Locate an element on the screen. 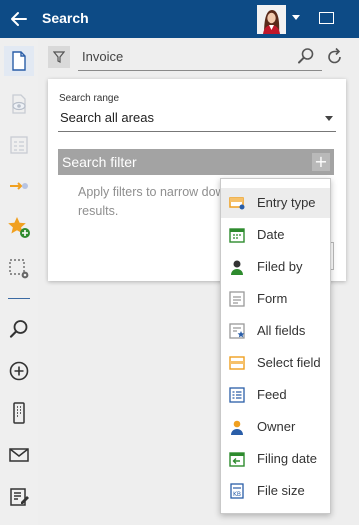  search-filter-header: Search filter + is located at coordinates (196, 162).